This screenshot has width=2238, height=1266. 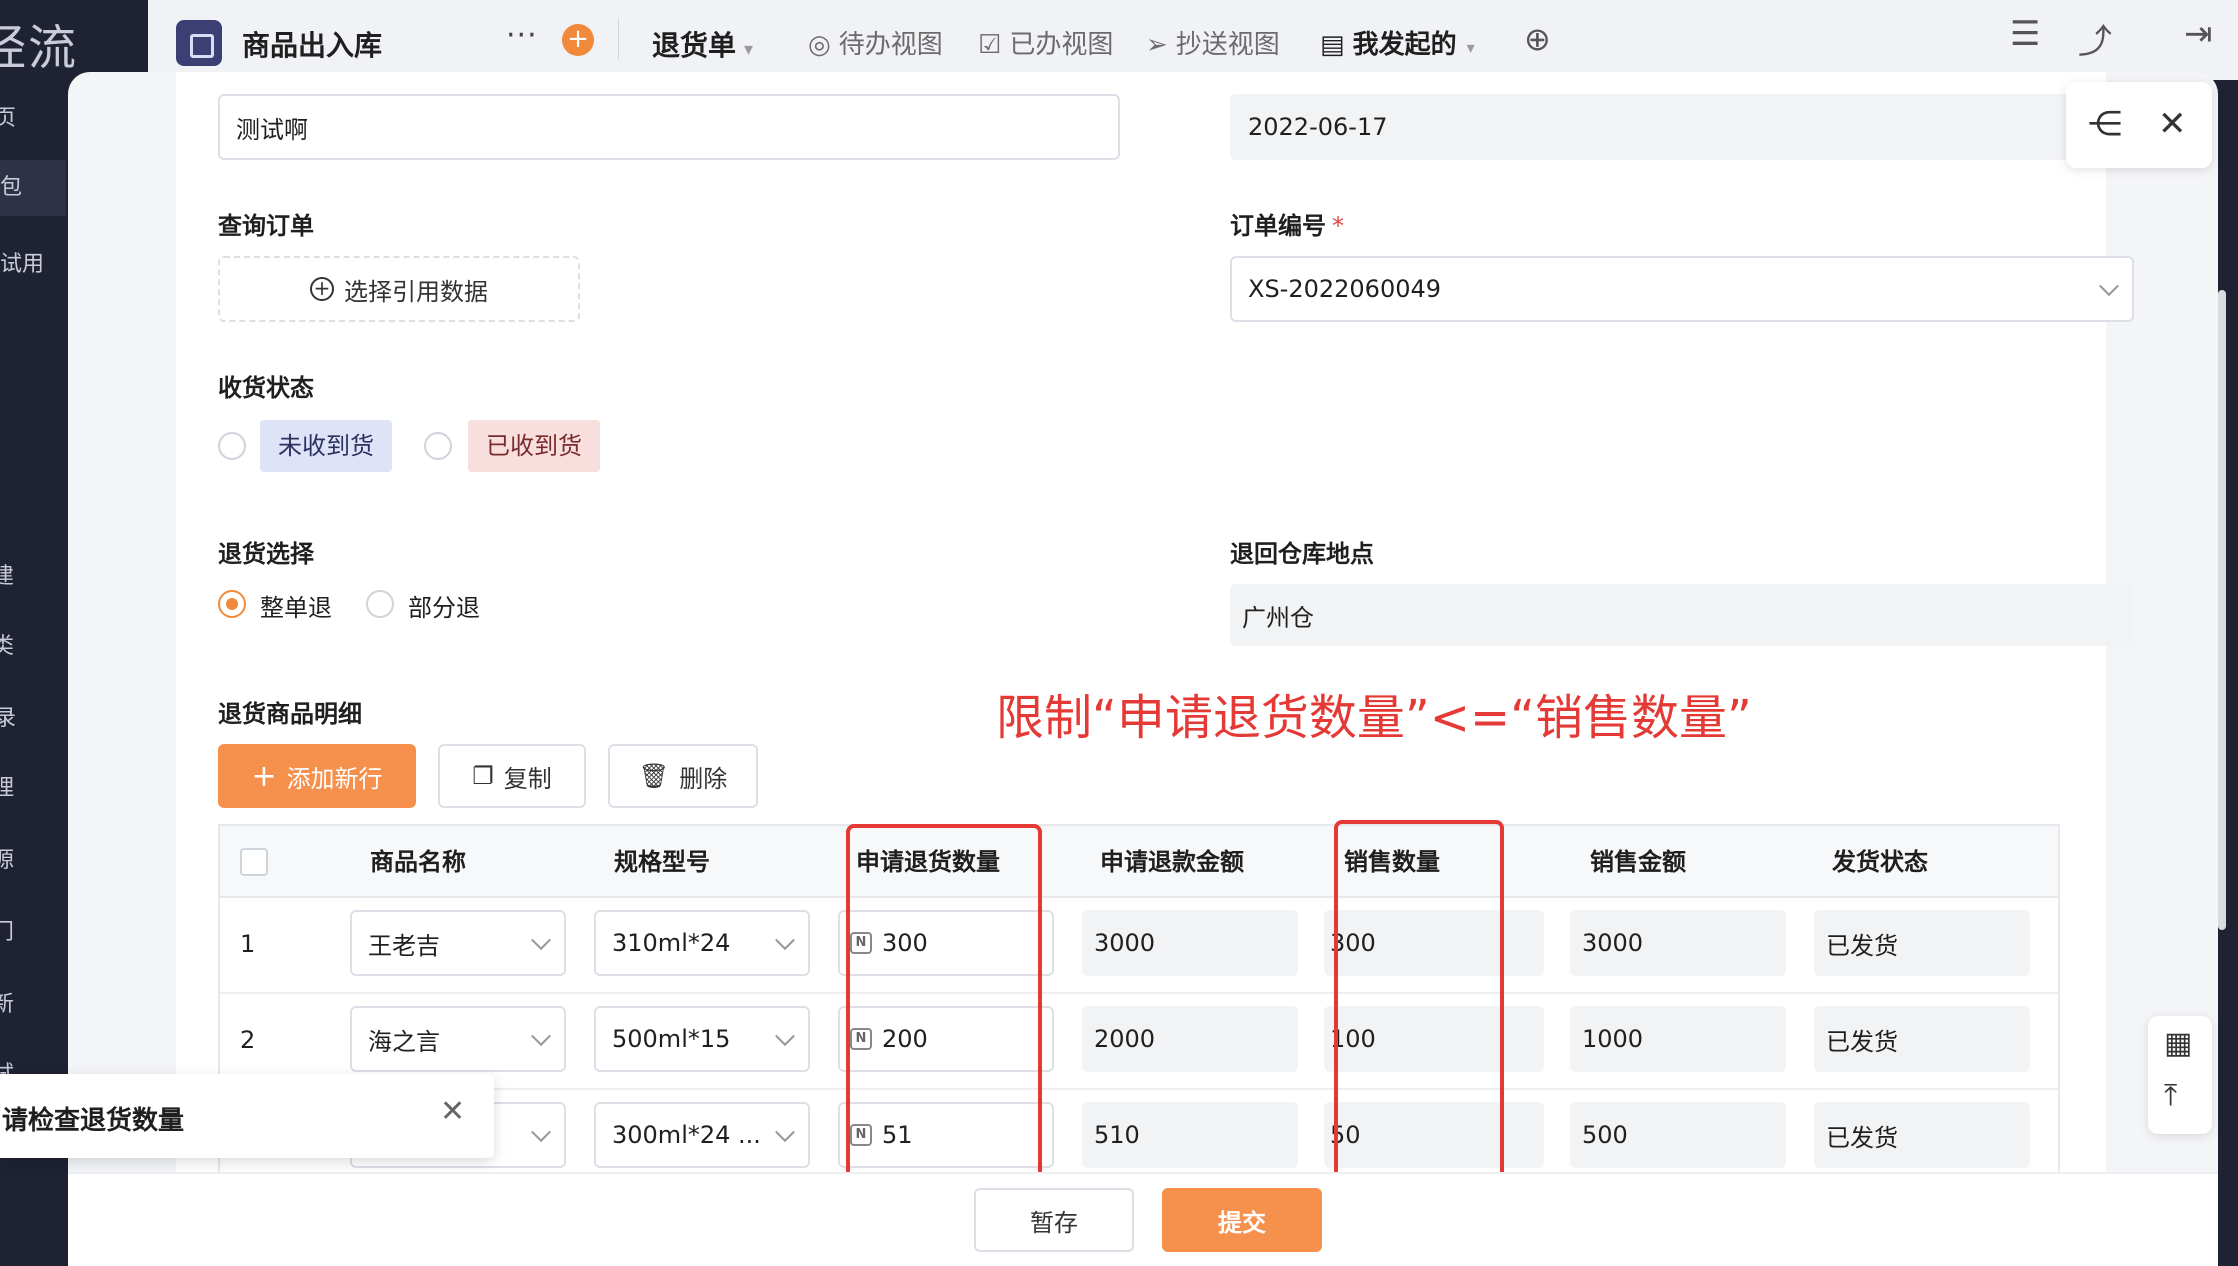 What do you see at coordinates (7, 930) in the screenshot?
I see `sidebar-item-9: 门` at bounding box center [7, 930].